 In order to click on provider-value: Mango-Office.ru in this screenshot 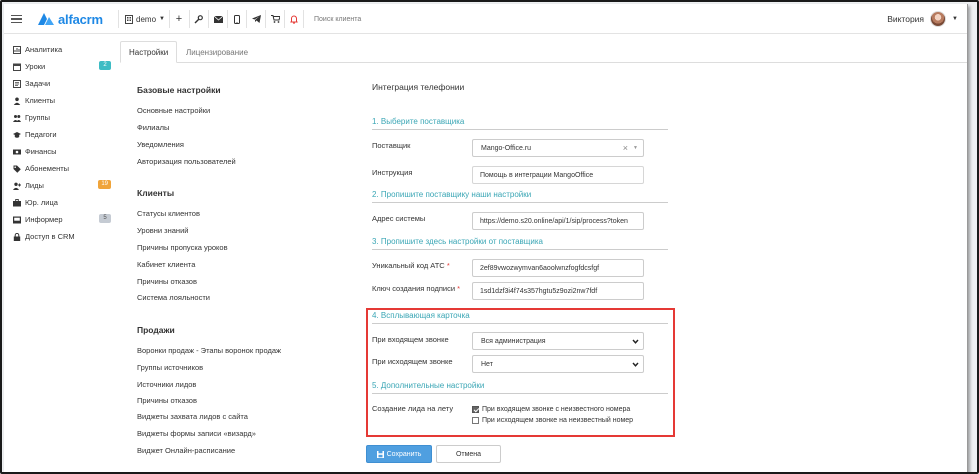, I will do `click(506, 148)`.